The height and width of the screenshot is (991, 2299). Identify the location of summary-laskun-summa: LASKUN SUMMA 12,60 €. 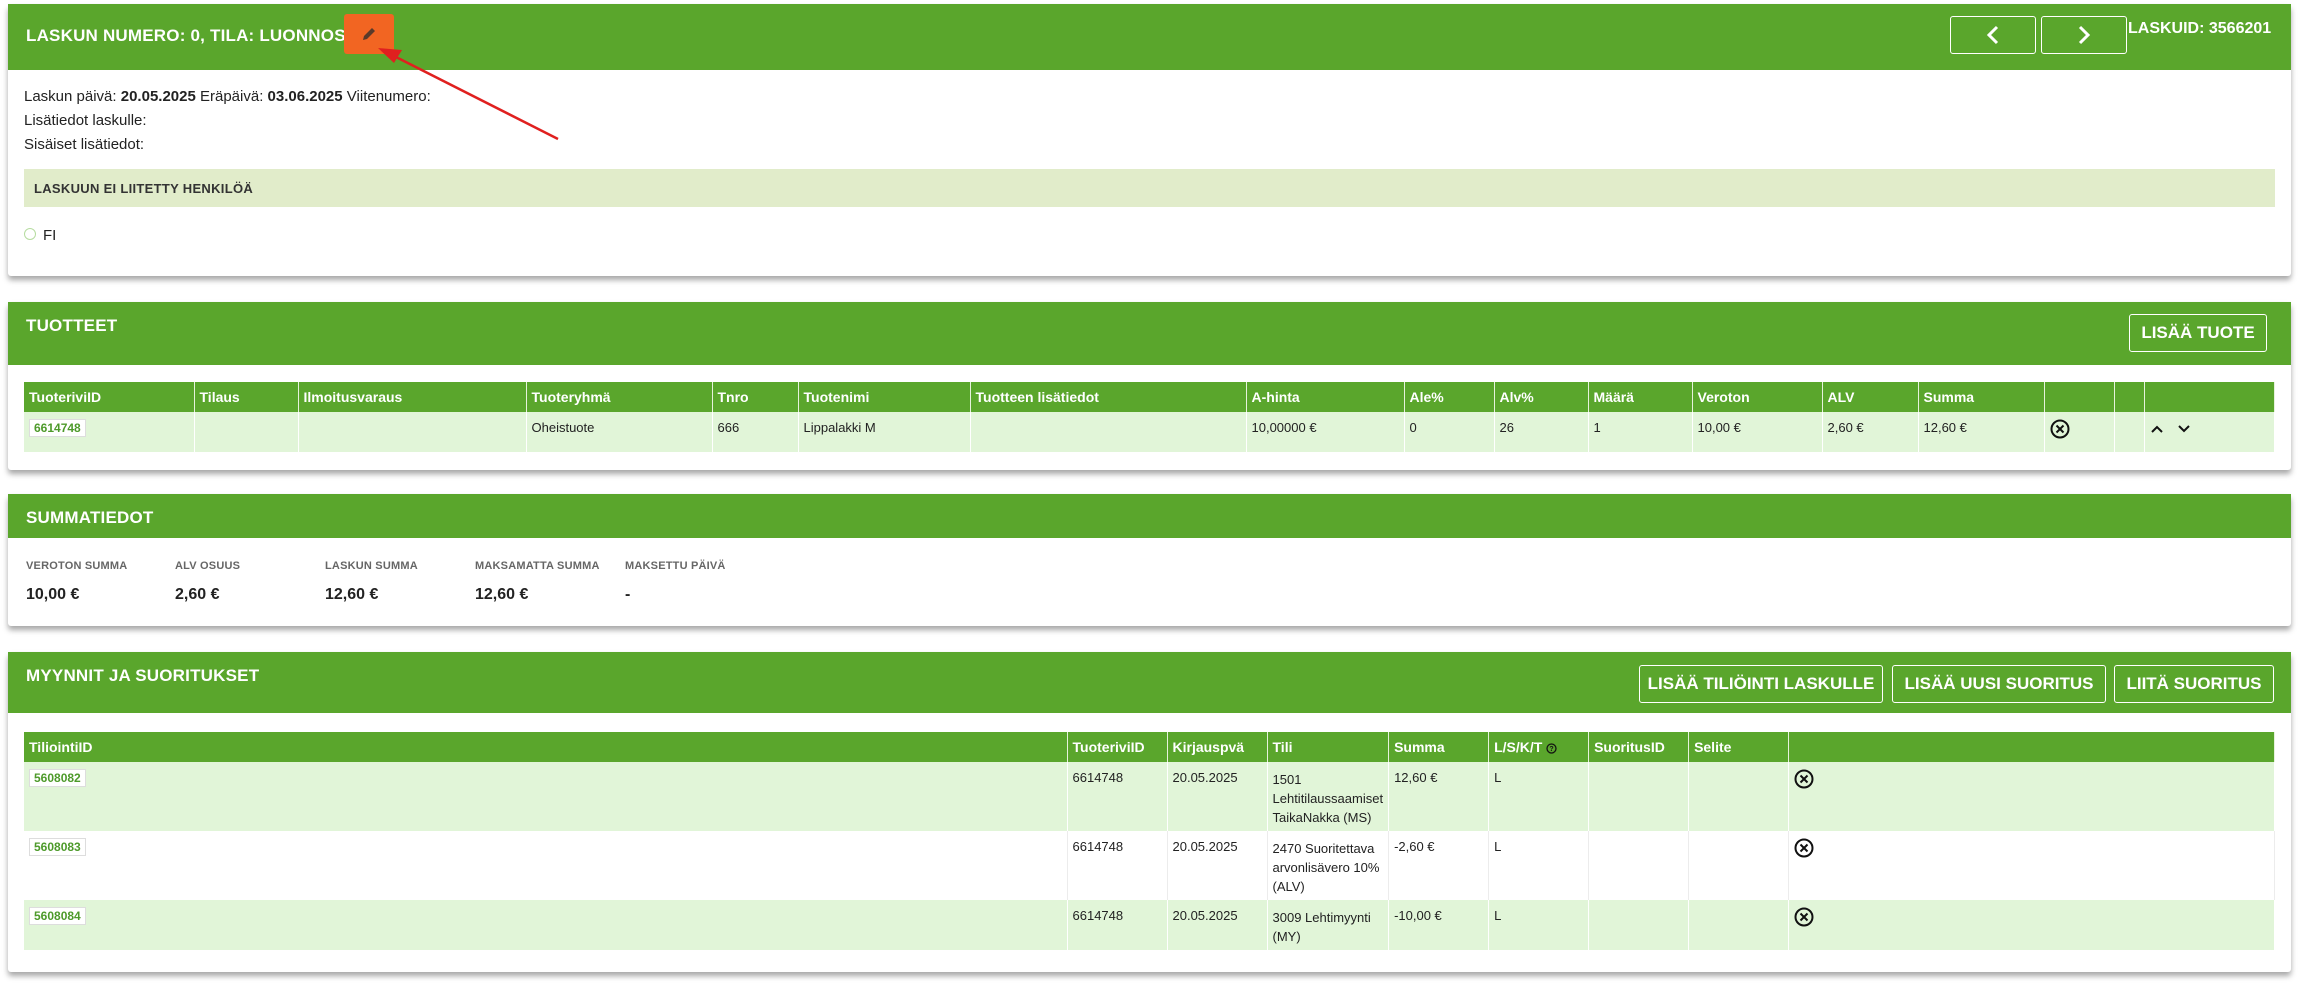
(371, 581).